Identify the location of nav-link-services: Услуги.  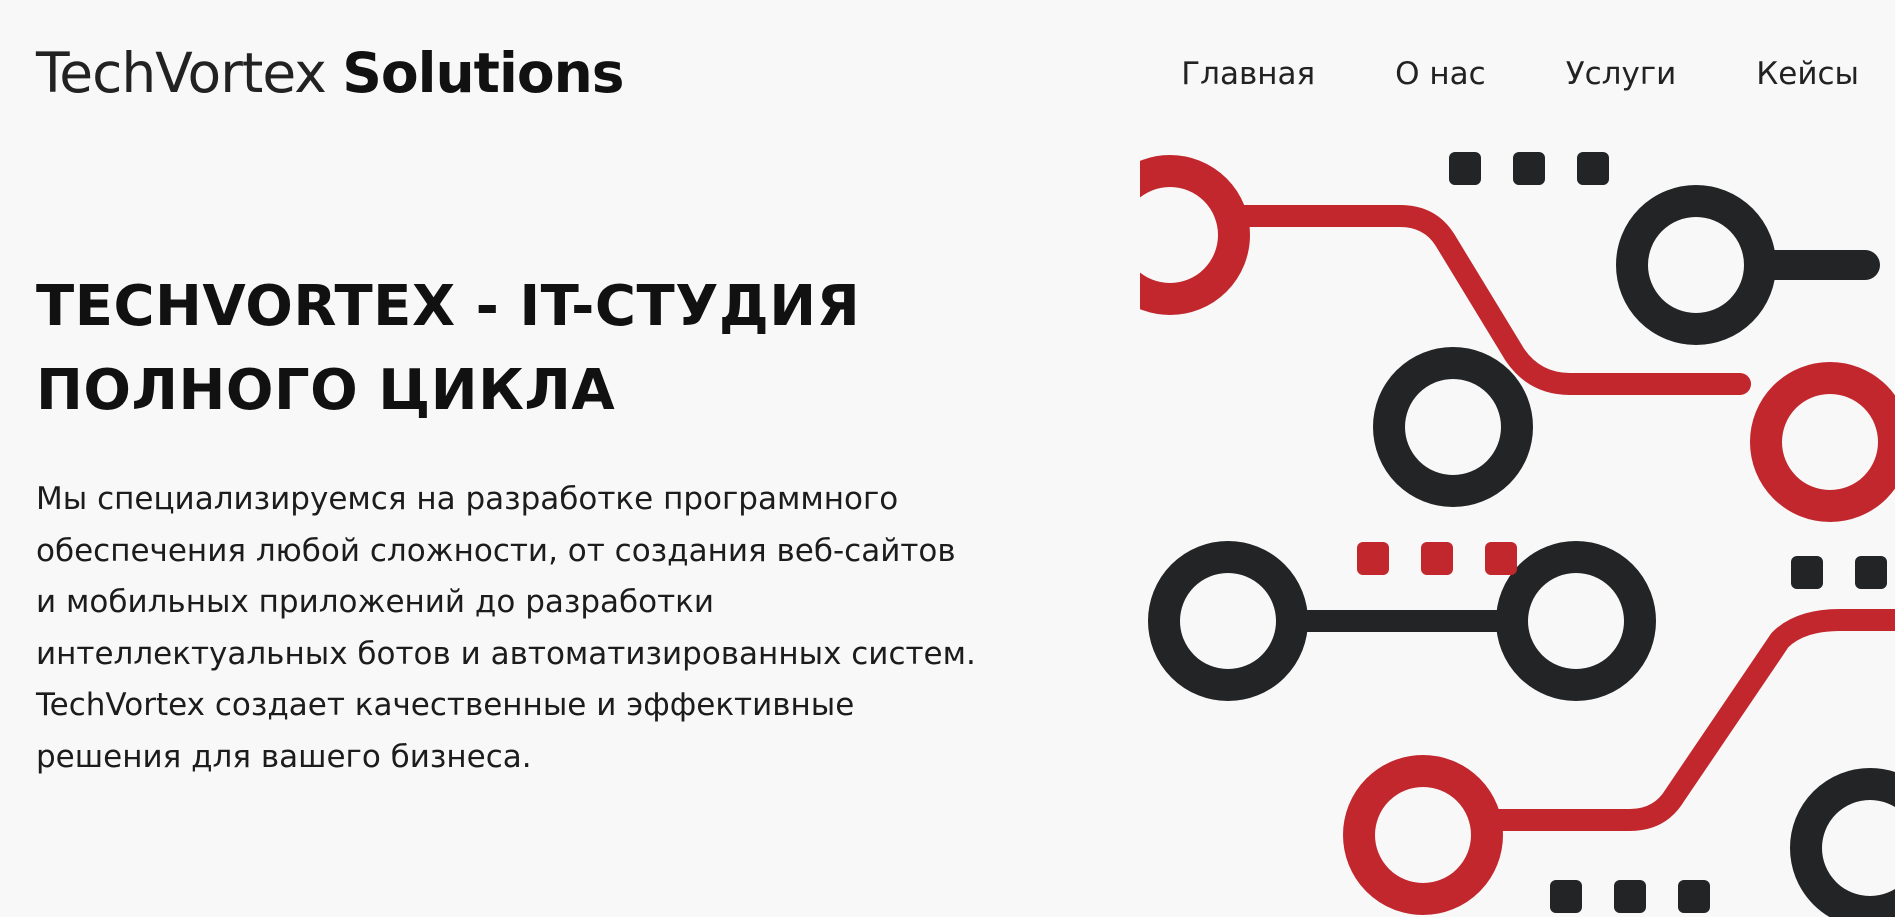
(1621, 74).